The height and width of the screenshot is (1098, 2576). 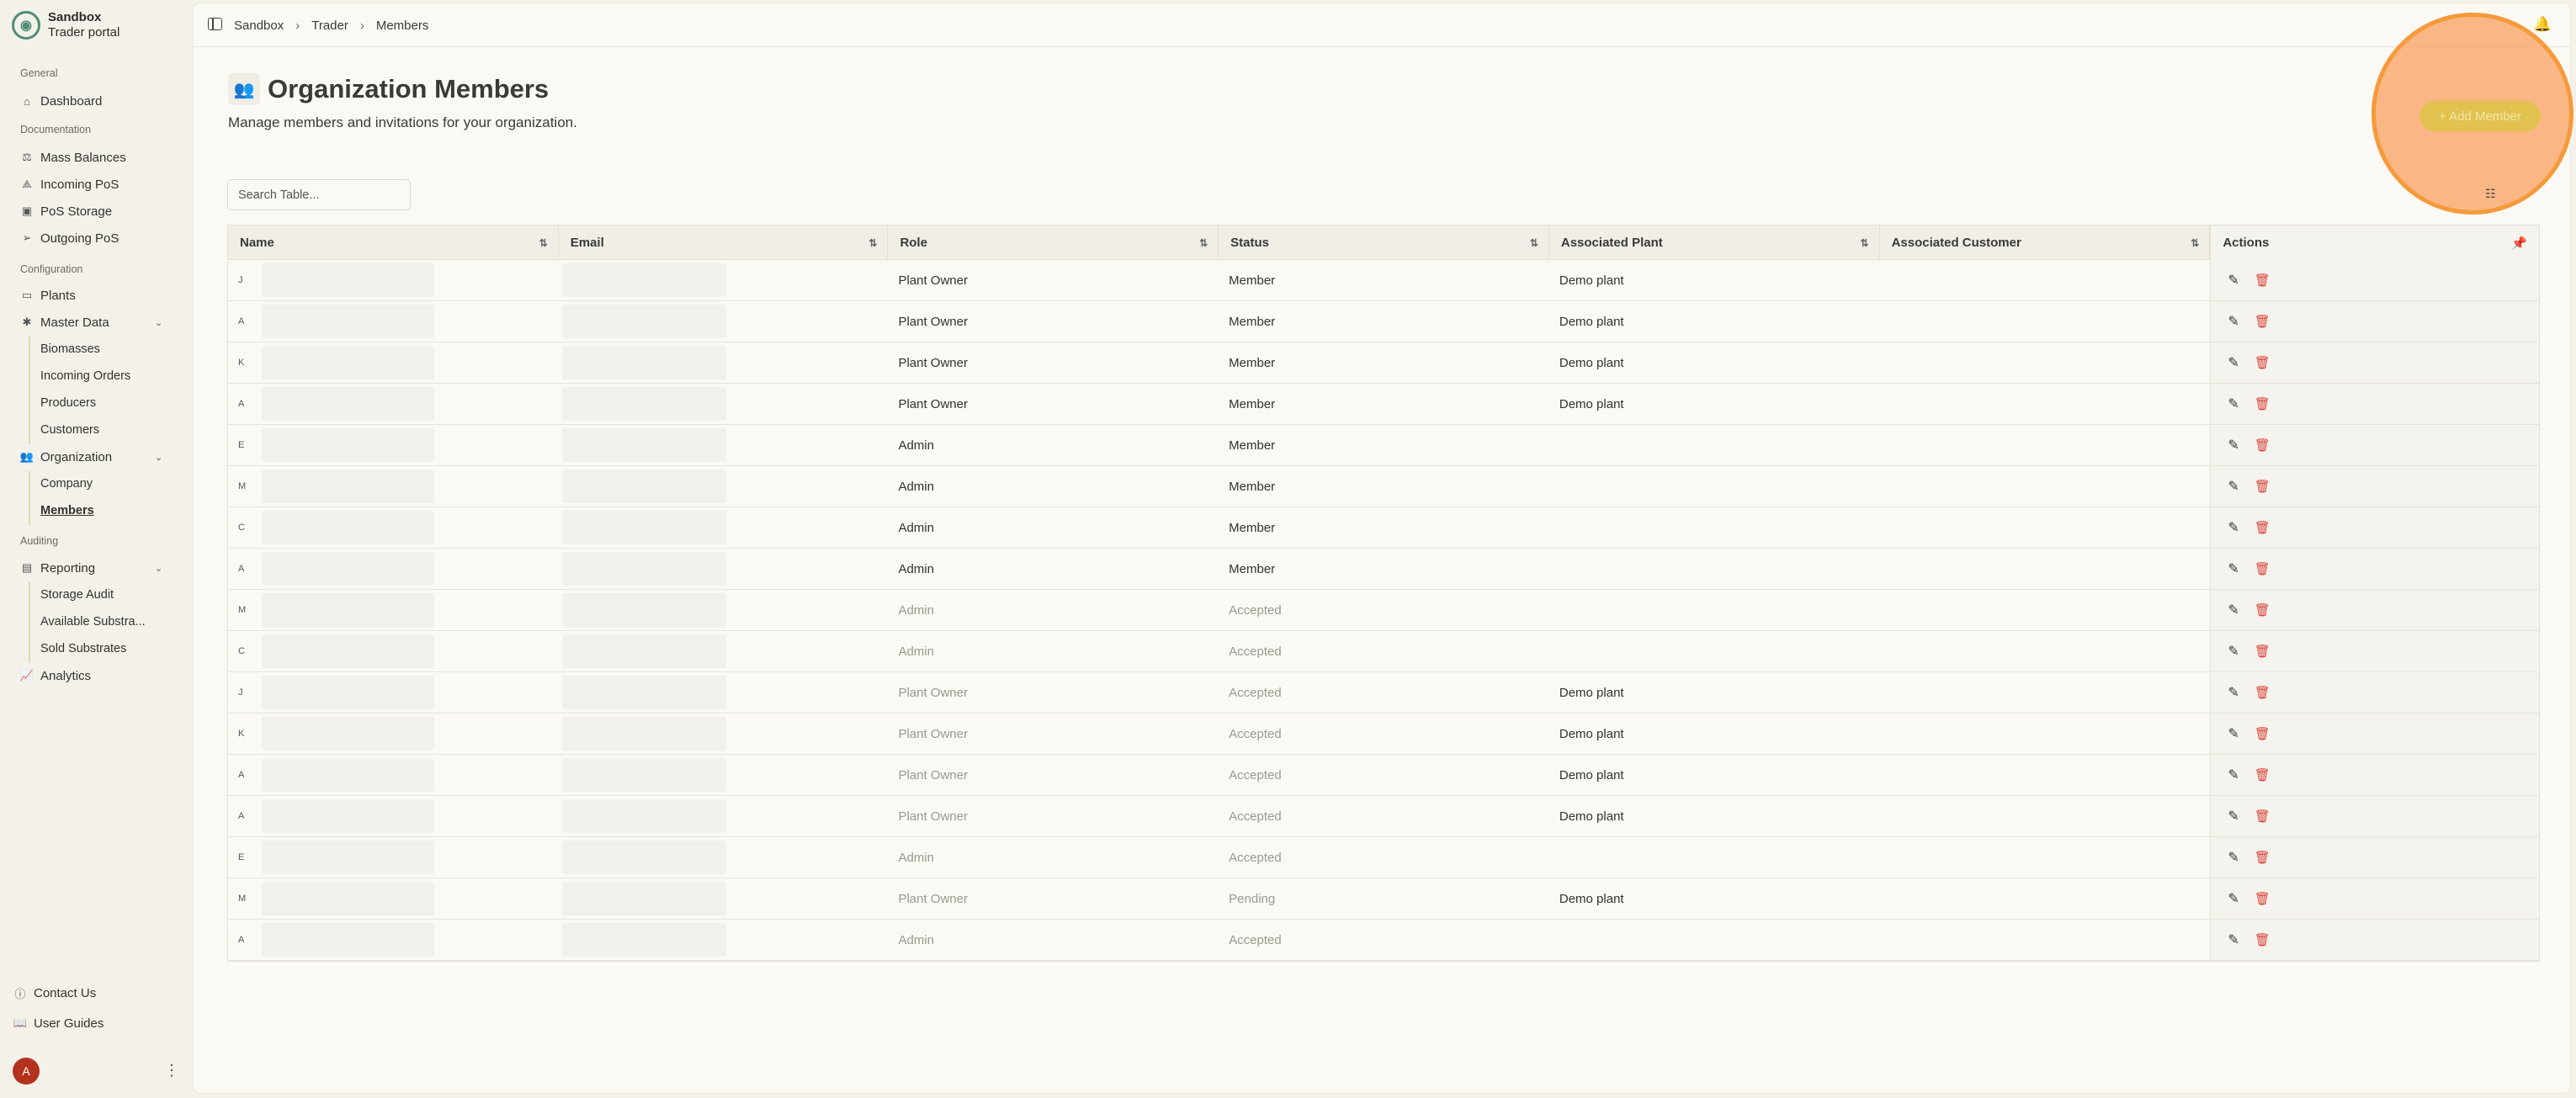 What do you see at coordinates (66, 25) in the screenshot?
I see `brand: ◉ Sandbox Trader portal` at bounding box center [66, 25].